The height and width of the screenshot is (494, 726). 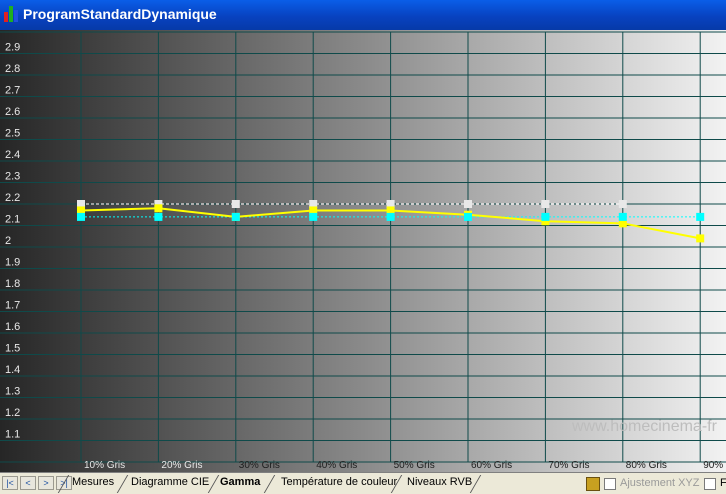 I want to click on title-bar: ProgramStandardDynamique, so click(x=363, y=15).